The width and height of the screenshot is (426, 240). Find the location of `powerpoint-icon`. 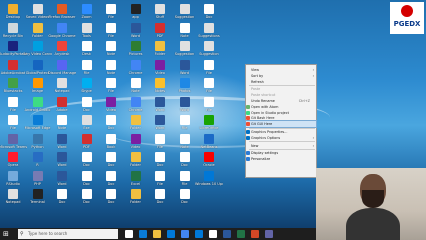

powerpoint-icon is located at coordinates (255, 234).